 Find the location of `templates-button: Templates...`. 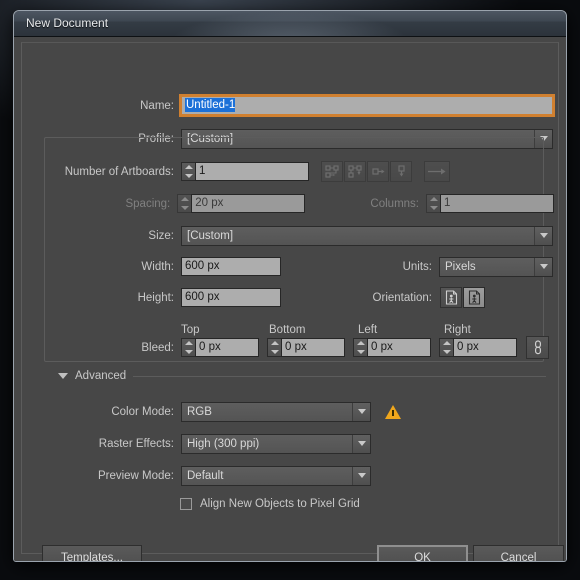

templates-button: Templates... is located at coordinates (92, 553).